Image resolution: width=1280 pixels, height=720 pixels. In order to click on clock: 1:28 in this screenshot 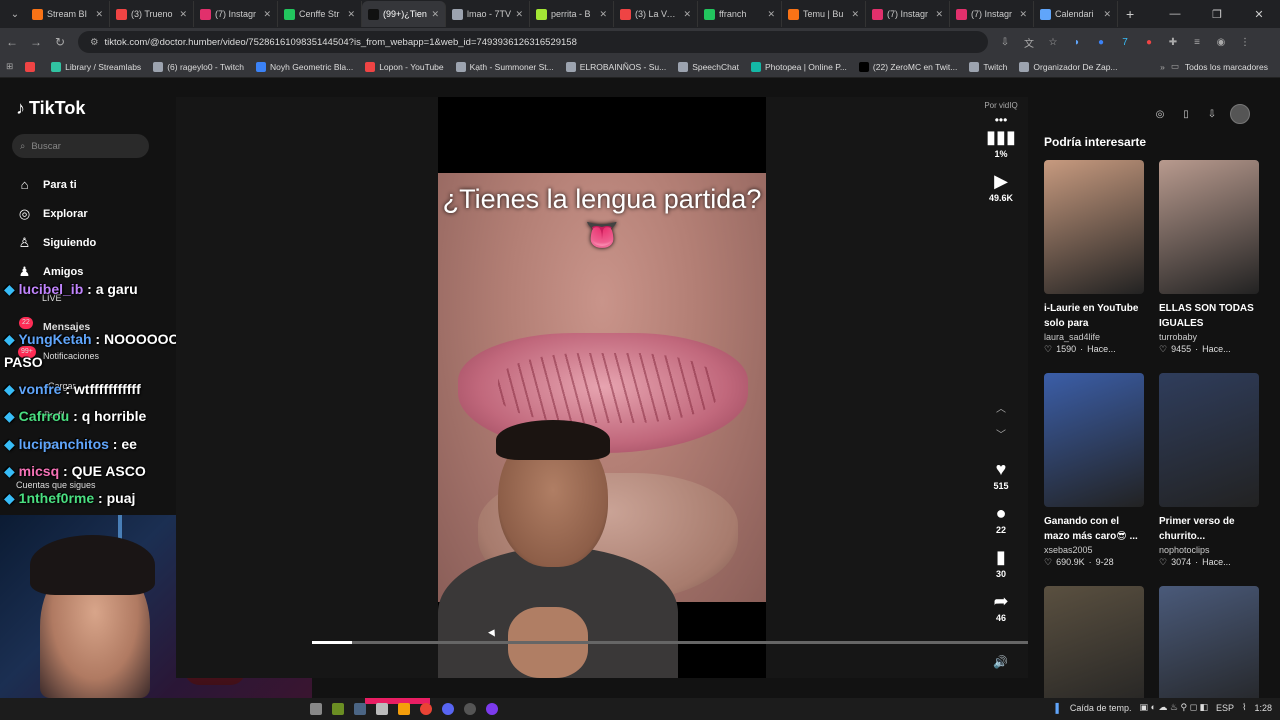, I will do `click(1263, 708)`.